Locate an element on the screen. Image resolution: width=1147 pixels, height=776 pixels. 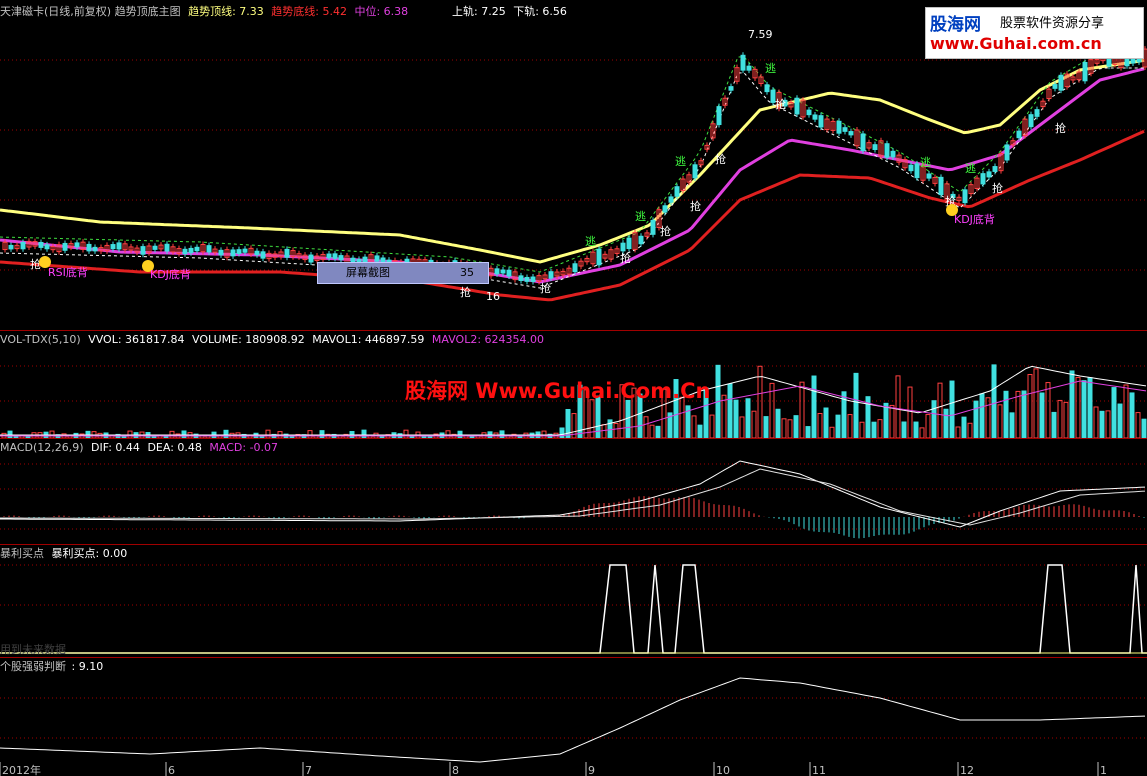
vvol-value: VVOL: 361817.84 is located at coordinates (136, 339).